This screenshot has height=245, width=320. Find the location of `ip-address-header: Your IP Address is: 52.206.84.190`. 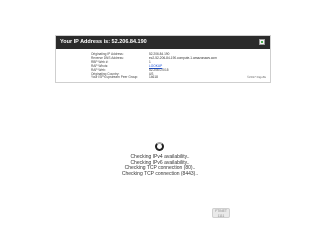

ip-address-header: Your IP Address is: 52.206.84.190 is located at coordinates (163, 42).